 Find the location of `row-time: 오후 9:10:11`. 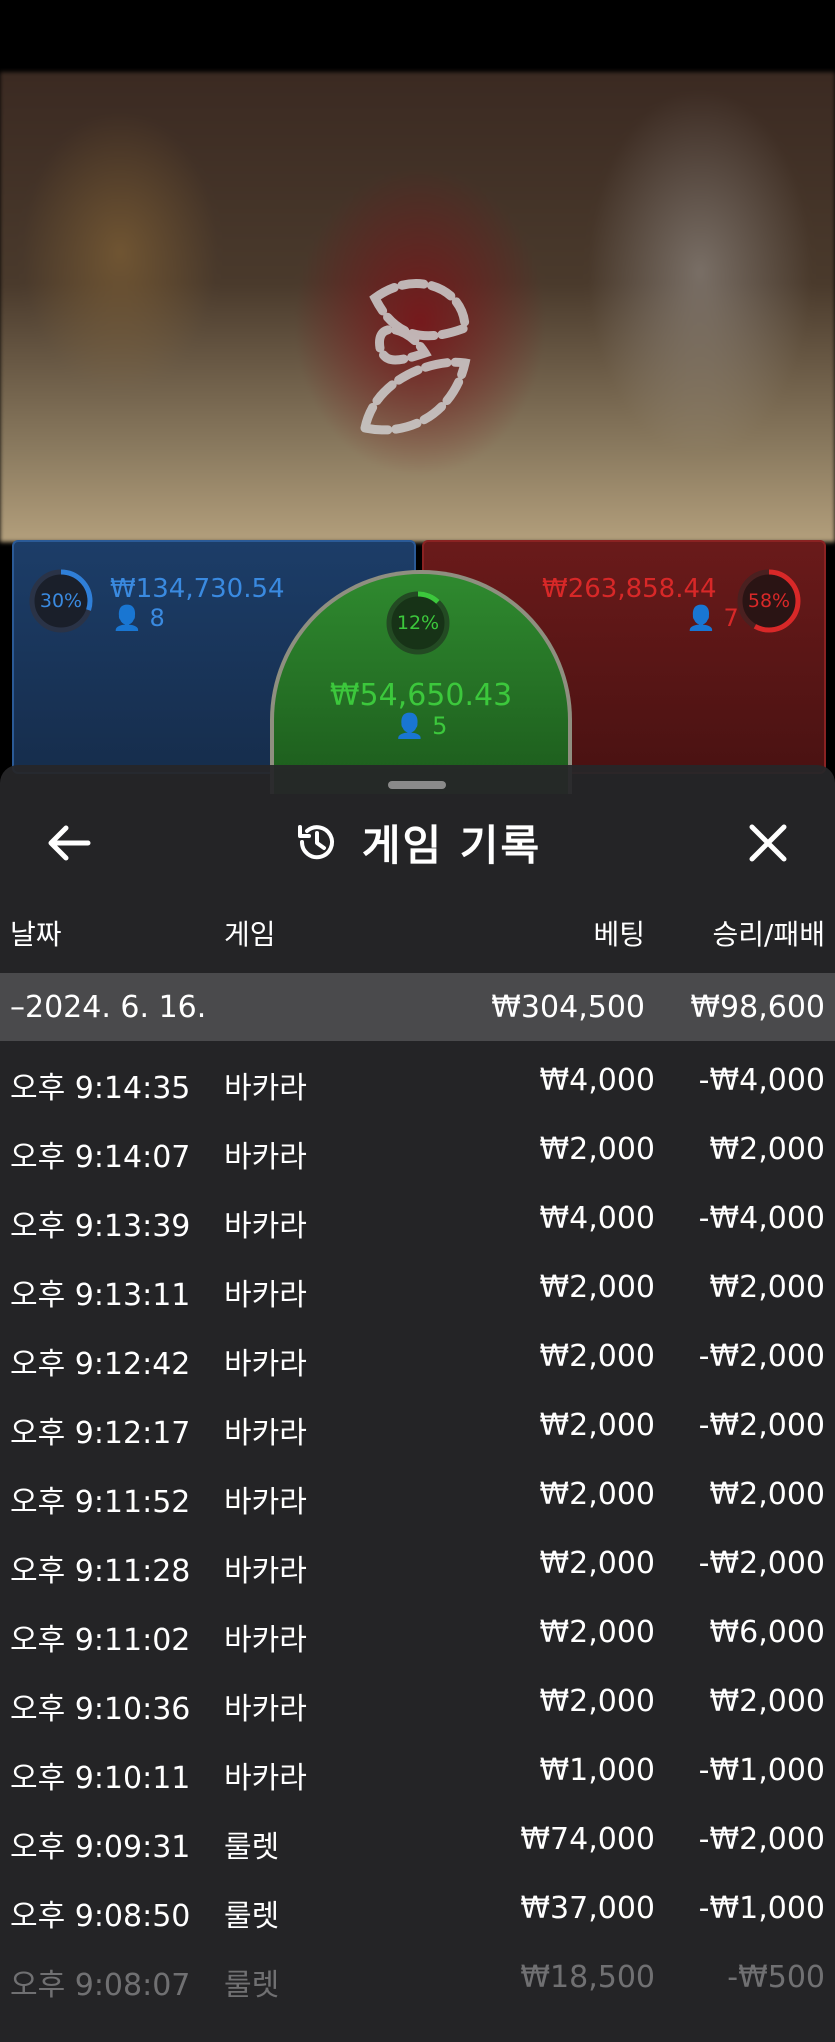

row-time: 오후 9:10:11 is located at coordinates (100, 1778).